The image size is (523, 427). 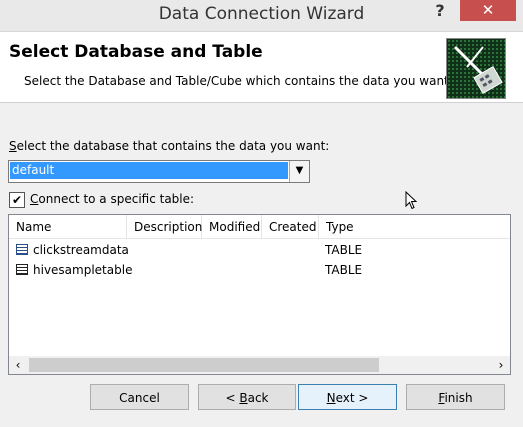 I want to click on title-bar: Data Connection Wizard ? ✕, so click(x=261, y=16).